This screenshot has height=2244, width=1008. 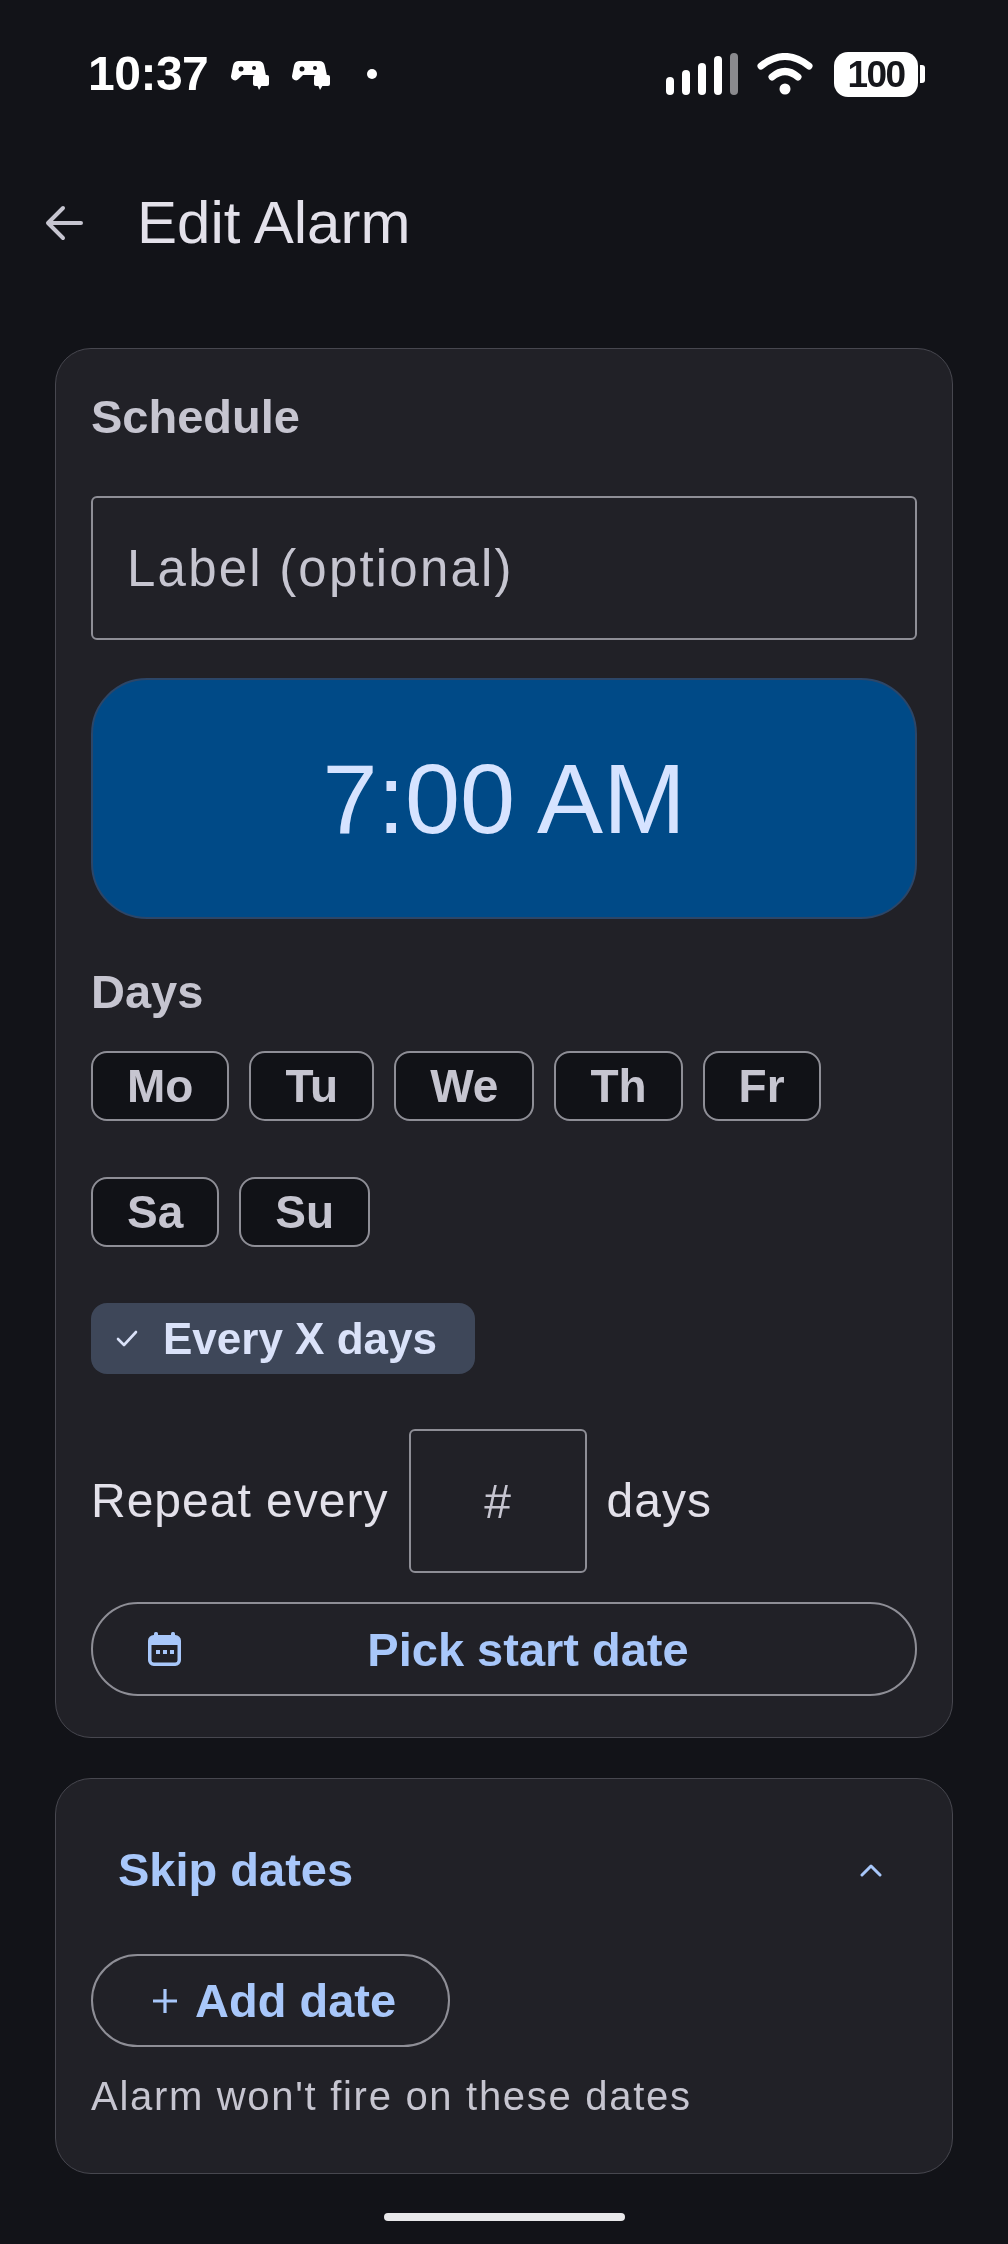 What do you see at coordinates (196, 417) in the screenshot?
I see `section-title: Schedule` at bounding box center [196, 417].